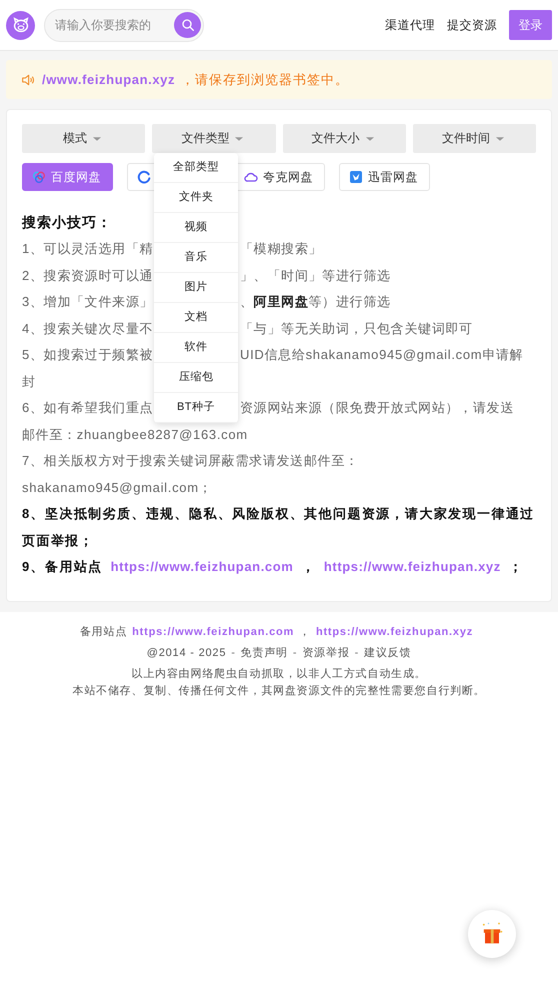 The width and height of the screenshot is (558, 996). Describe the element at coordinates (196, 198) in the screenshot. I see `menu-item: 文件夹` at that location.